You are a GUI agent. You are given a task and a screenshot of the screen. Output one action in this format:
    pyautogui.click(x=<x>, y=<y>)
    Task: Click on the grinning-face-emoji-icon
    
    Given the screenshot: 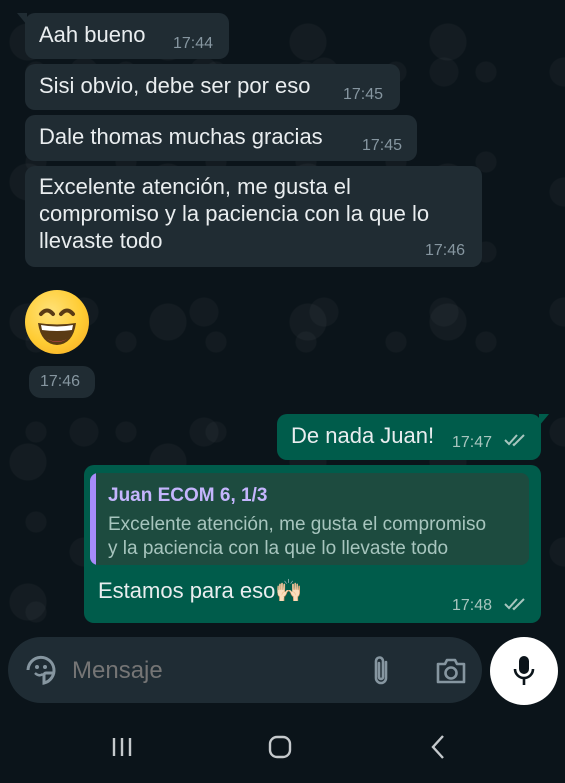 What is the action you would take?
    pyautogui.click(x=57, y=322)
    